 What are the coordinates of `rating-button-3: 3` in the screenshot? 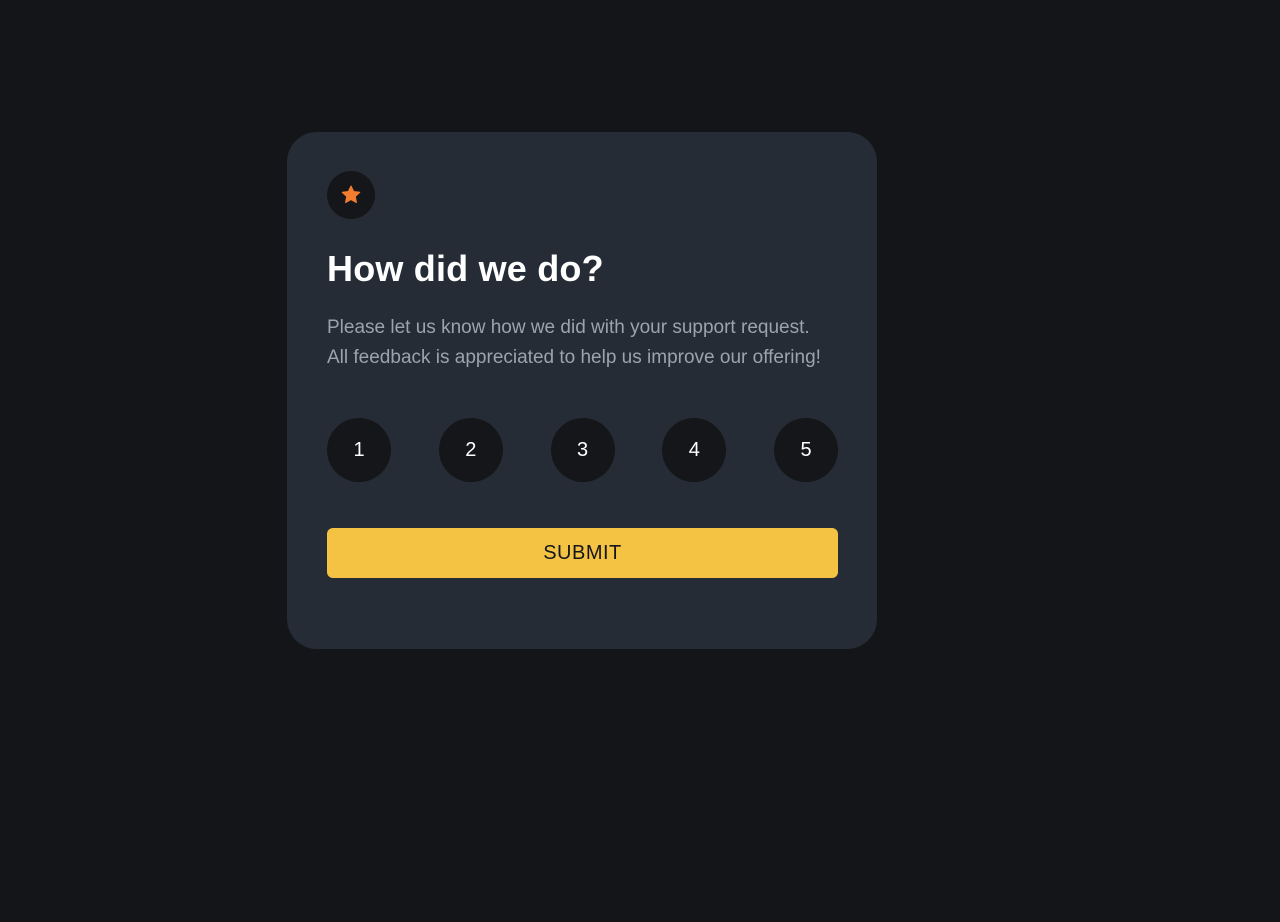 It's located at (582, 450).